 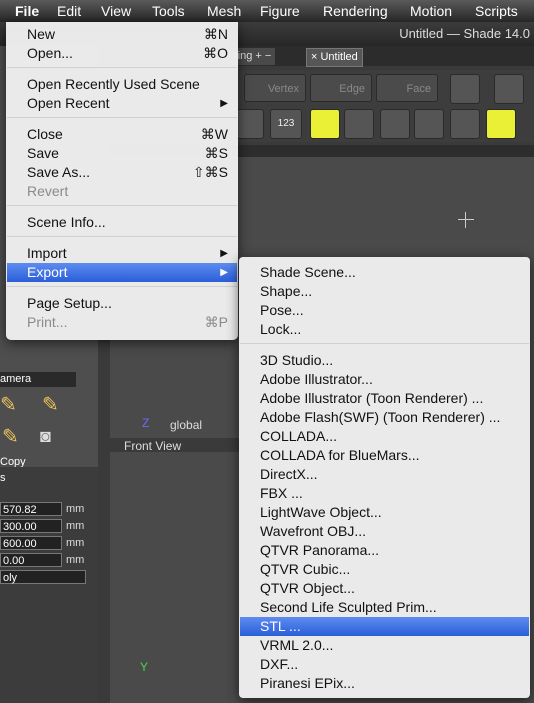 What do you see at coordinates (144, 667) in the screenshot?
I see `y-axis-label: Y` at bounding box center [144, 667].